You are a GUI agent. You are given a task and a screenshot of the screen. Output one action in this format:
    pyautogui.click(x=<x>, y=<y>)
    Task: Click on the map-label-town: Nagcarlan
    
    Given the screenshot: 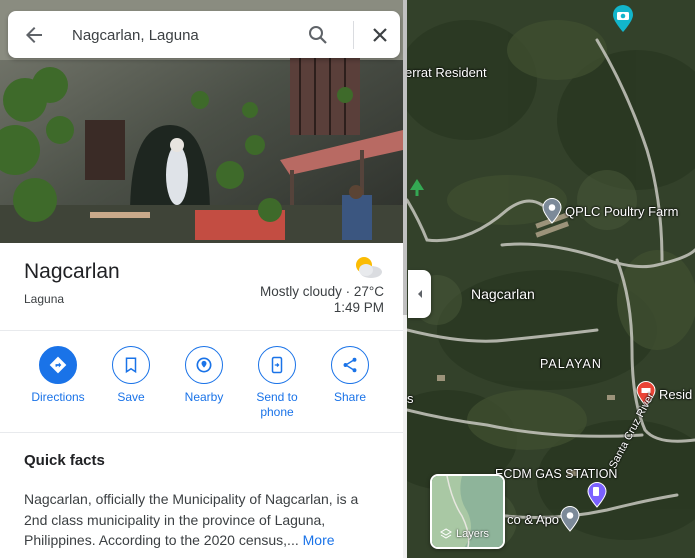 What is the action you would take?
    pyautogui.click(x=503, y=294)
    